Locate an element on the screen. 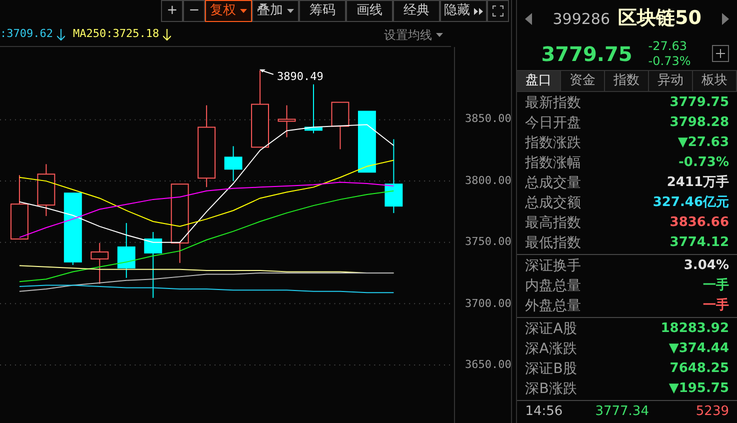 The image size is (737, 423). price-axis-label: 3750.00 is located at coordinates (488, 242).